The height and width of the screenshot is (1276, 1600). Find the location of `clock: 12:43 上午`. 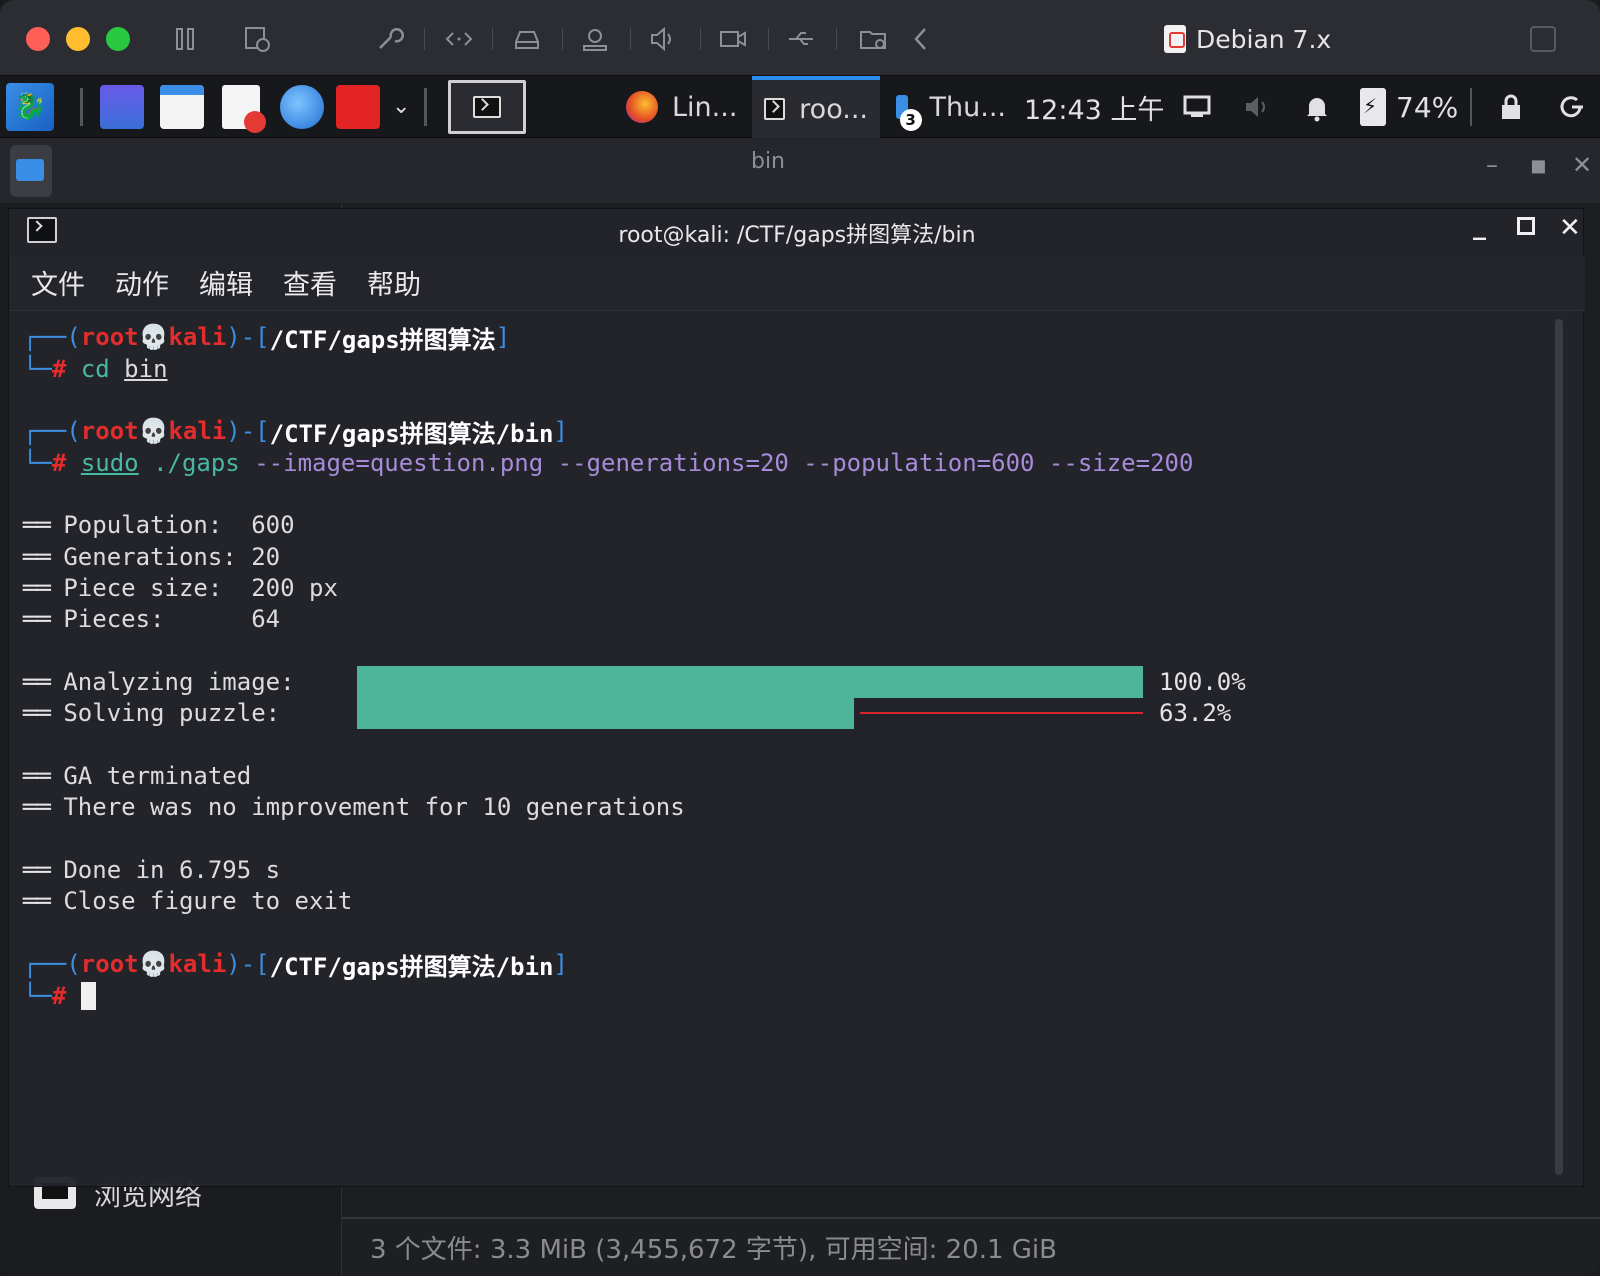

clock: 12:43 上午 is located at coordinates (1094, 107).